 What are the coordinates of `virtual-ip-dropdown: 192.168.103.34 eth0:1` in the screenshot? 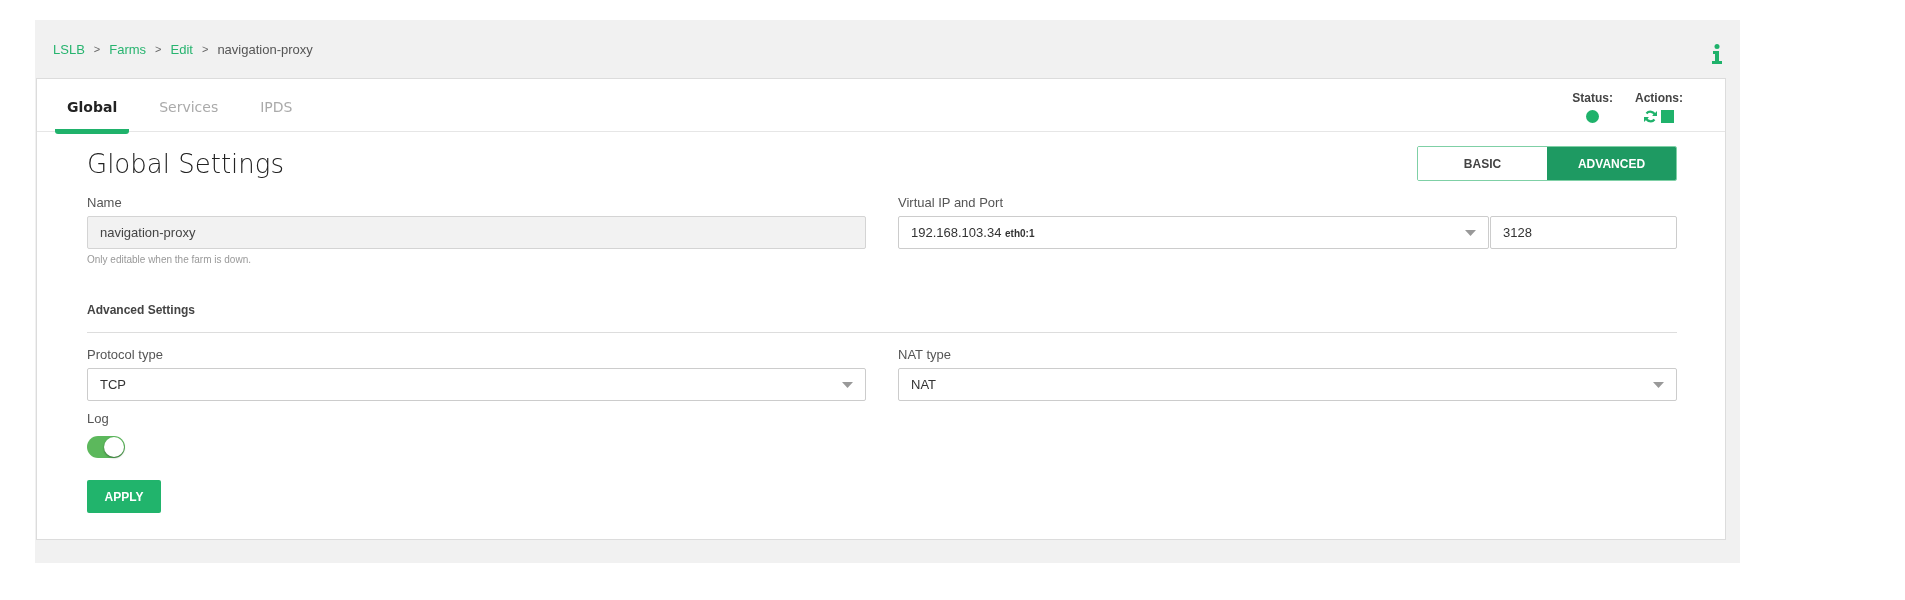 It's located at (1193, 232).